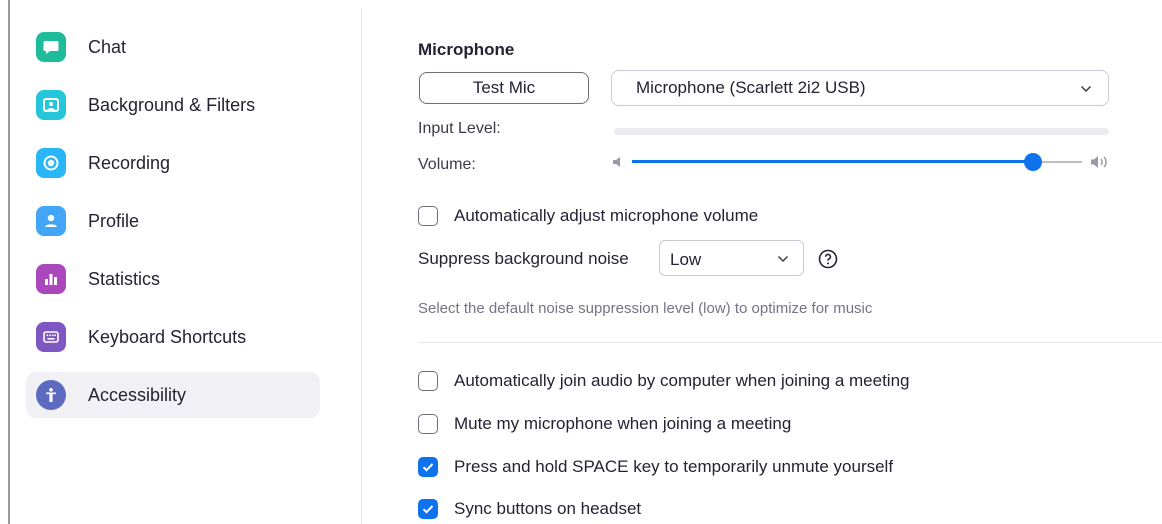 This screenshot has height=524, width=1162. What do you see at coordinates (173, 47) in the screenshot?
I see `sidebar-item-chat: Chat` at bounding box center [173, 47].